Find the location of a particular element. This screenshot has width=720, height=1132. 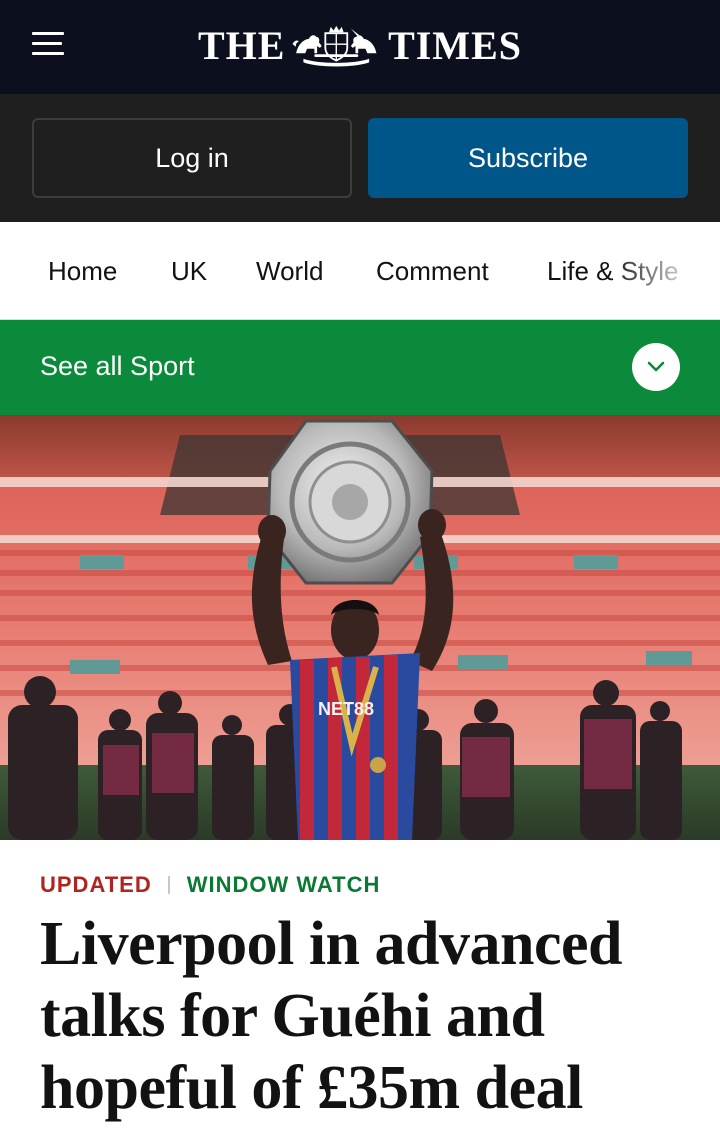

masthead: THE TIMES is located at coordinates (360, 47).